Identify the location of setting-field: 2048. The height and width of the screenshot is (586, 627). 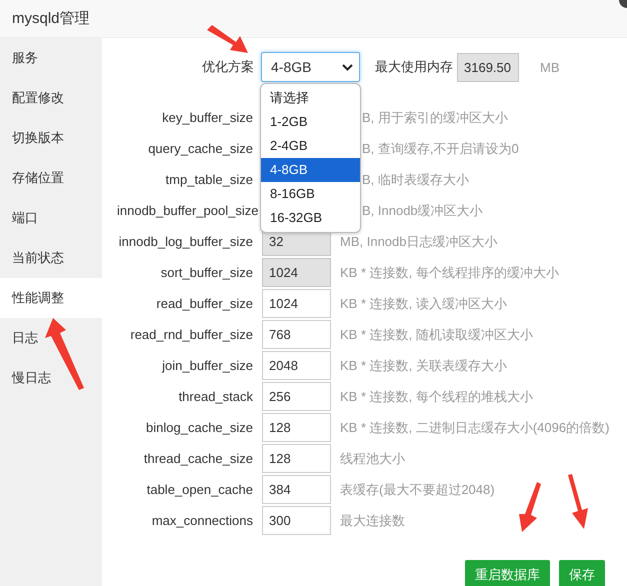
(296, 365).